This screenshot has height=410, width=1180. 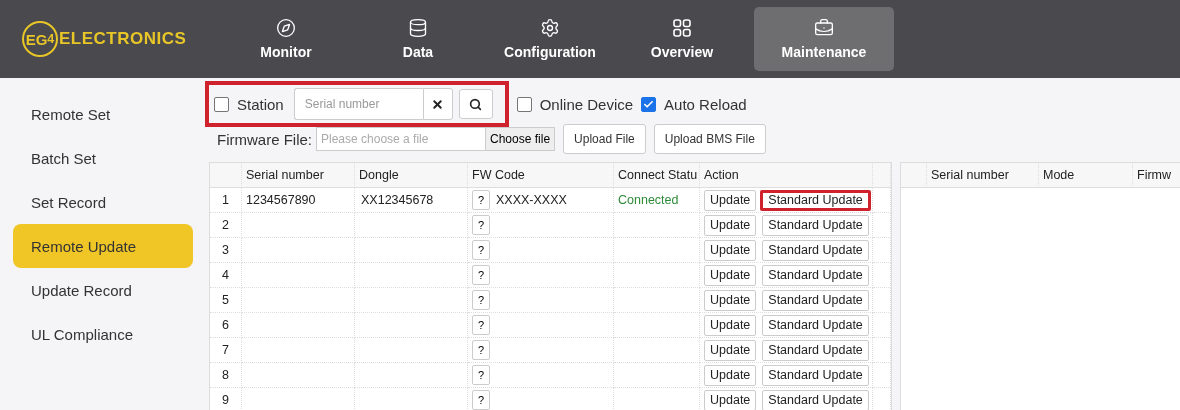 I want to click on column-header: Firmw, so click(x=1156, y=175).